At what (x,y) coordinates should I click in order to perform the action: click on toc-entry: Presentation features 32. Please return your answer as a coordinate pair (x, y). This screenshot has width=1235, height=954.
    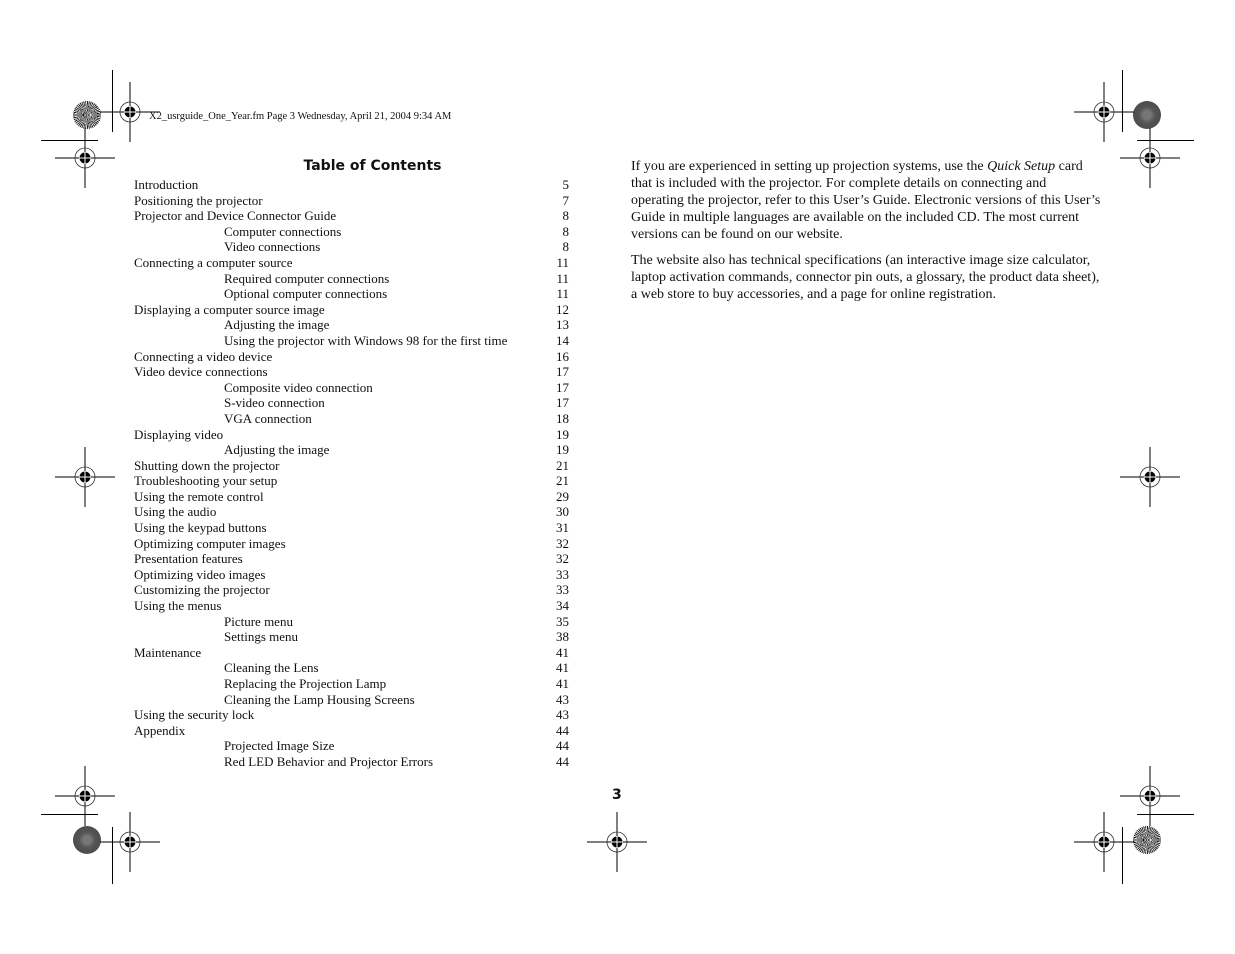
    Looking at the image, I should click on (354, 559).